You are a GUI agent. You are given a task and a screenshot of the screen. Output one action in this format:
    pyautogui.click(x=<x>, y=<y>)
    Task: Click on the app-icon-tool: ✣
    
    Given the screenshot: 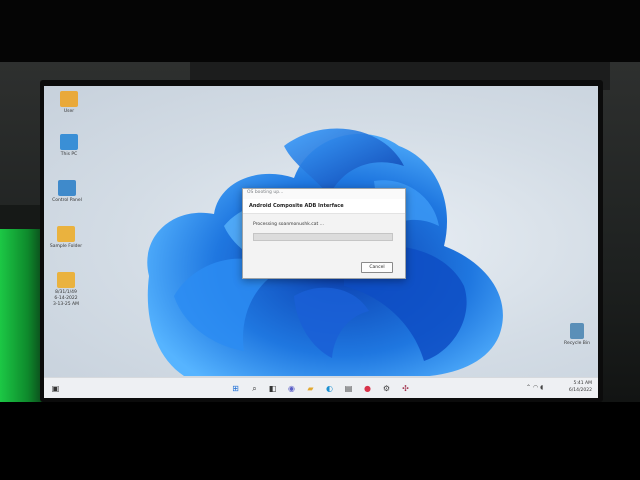 What is the action you would take?
    pyautogui.click(x=405, y=388)
    